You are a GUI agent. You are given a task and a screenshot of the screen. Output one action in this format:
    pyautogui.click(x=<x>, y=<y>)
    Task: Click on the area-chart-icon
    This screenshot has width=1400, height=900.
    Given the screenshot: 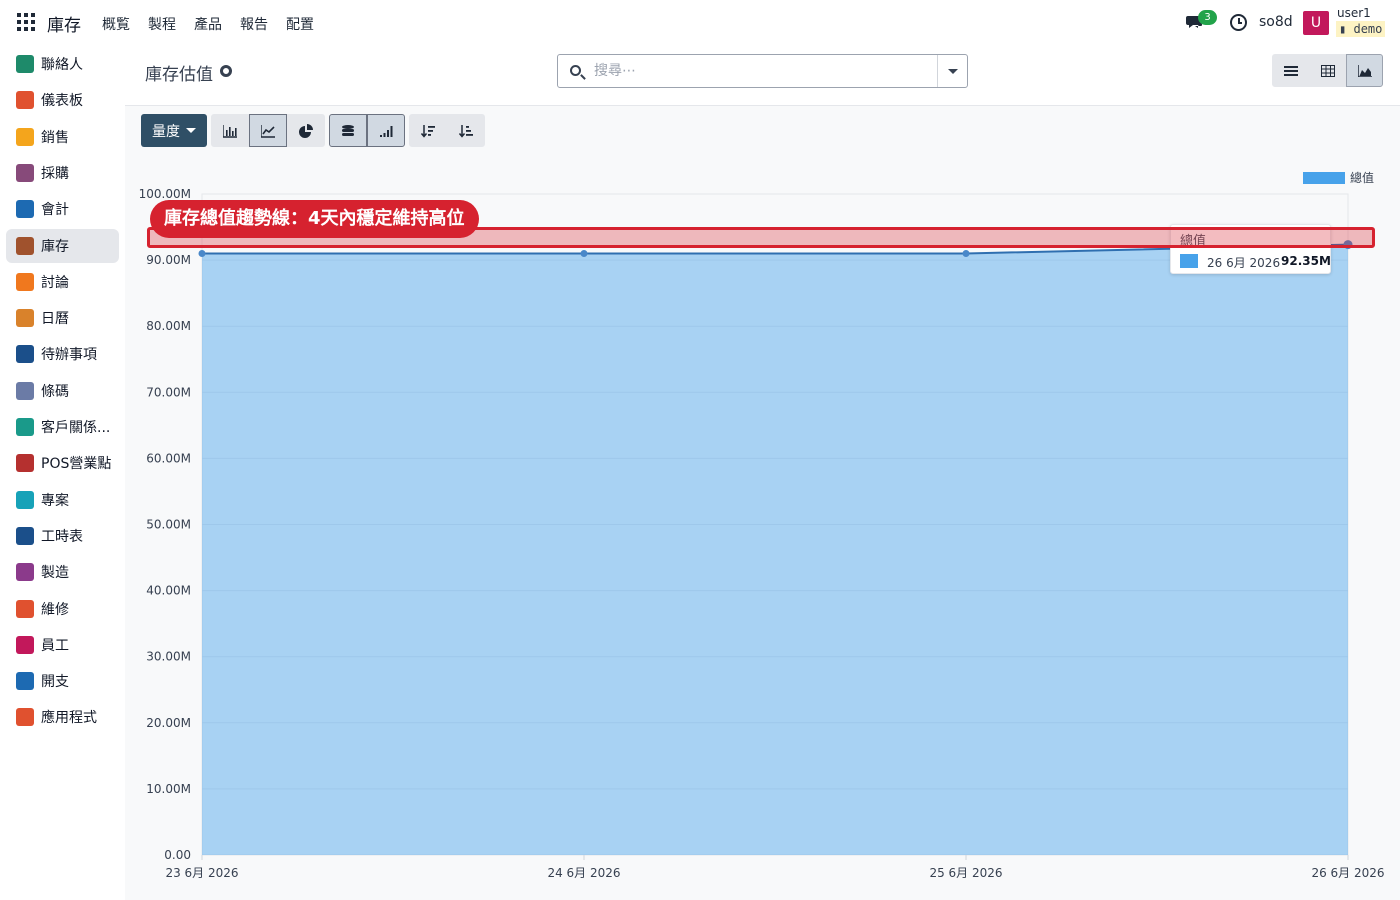 What is the action you would take?
    pyautogui.click(x=1365, y=71)
    